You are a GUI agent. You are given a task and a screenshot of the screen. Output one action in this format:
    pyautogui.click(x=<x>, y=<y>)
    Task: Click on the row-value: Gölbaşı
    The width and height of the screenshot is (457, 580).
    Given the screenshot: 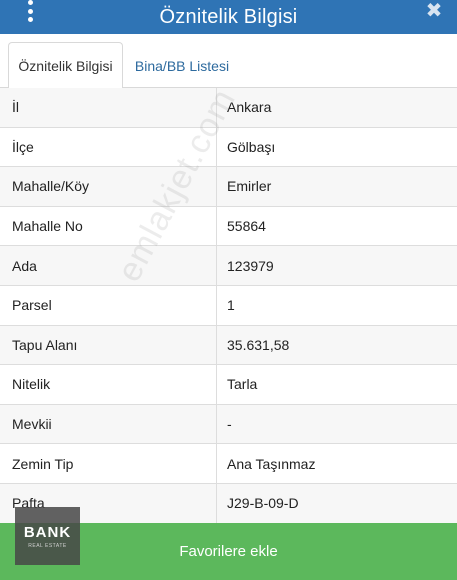 What is the action you would take?
    pyautogui.click(x=251, y=146)
    